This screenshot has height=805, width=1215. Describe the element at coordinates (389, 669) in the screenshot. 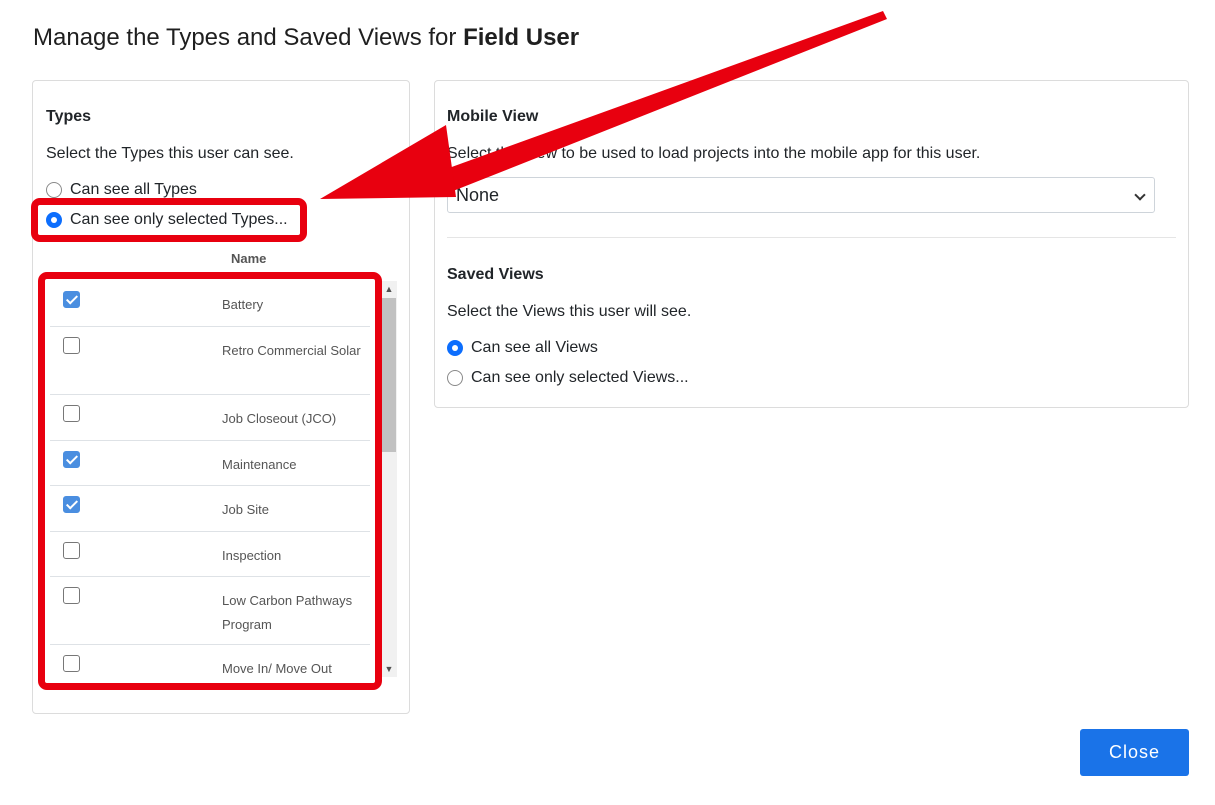

I see `scroll-down-icon: ▼` at that location.